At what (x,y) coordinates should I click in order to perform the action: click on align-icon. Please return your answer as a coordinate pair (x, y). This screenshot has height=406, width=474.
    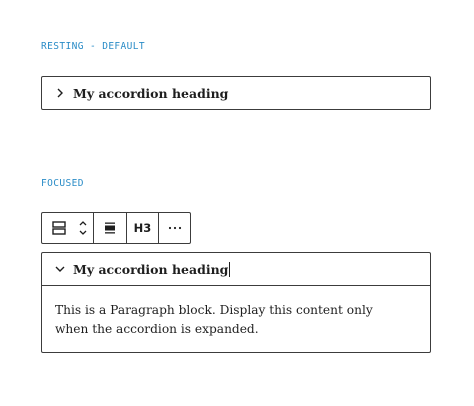
    Looking at the image, I should click on (110, 228).